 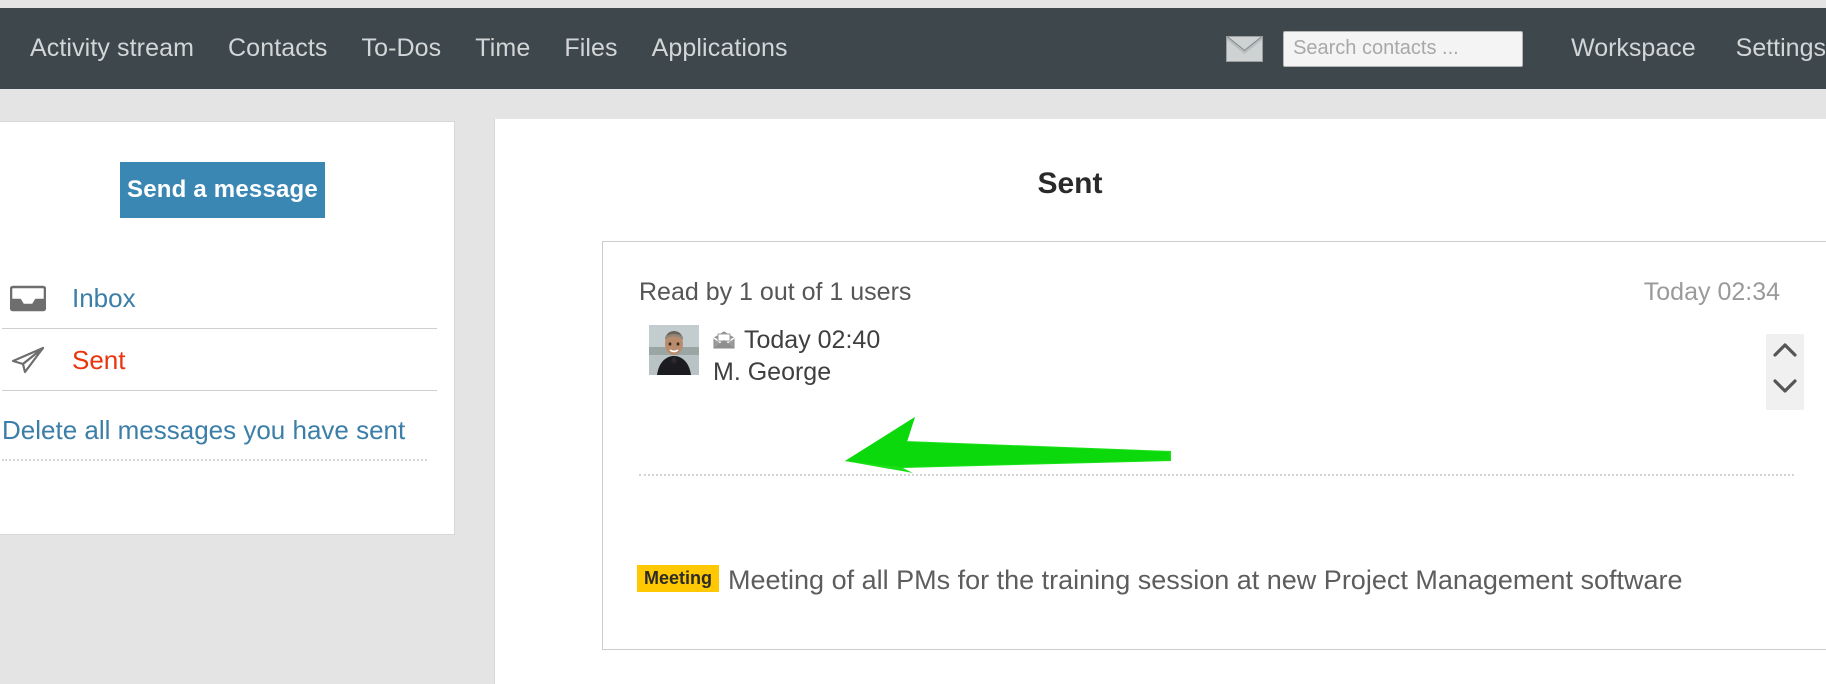 What do you see at coordinates (502, 48) in the screenshot?
I see `nav-item-time: Time` at bounding box center [502, 48].